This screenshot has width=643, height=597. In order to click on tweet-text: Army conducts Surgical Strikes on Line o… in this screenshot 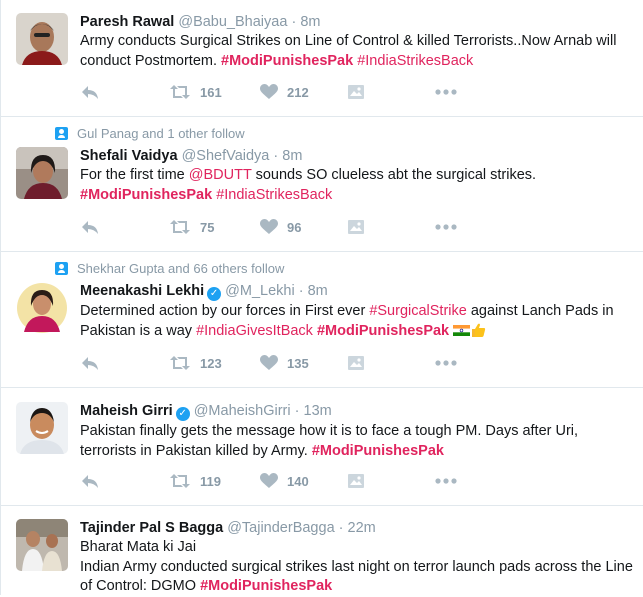, I will do `click(357, 51)`.